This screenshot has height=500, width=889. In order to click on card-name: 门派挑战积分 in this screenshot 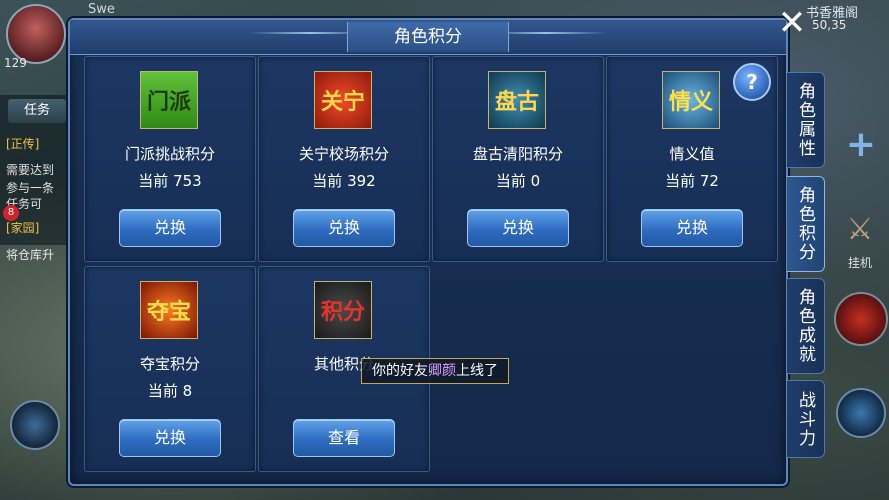, I will do `click(169, 154)`.